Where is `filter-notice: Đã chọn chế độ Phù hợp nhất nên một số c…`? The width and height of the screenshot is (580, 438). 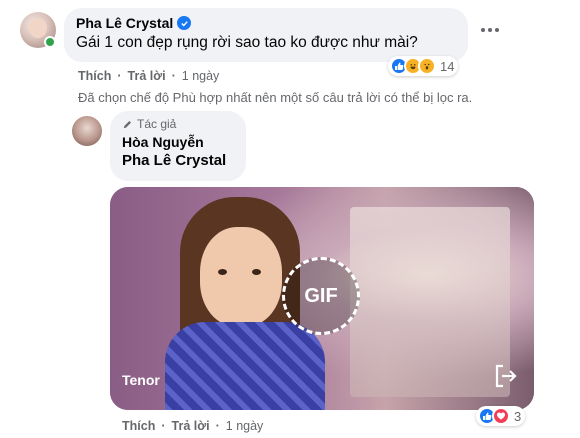
filter-notice: Đã chọn chế độ Phù hợp nhất nên một số c… is located at coordinates (275, 97).